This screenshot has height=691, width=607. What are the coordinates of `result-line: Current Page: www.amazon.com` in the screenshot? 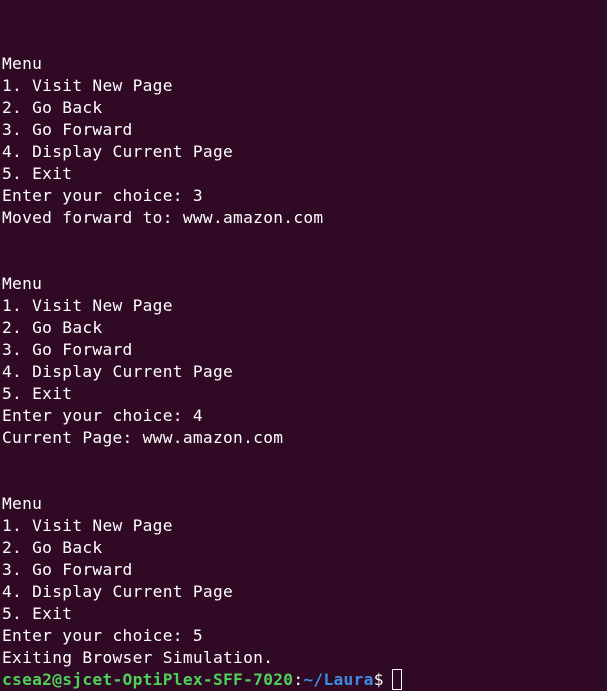 It's located at (143, 437).